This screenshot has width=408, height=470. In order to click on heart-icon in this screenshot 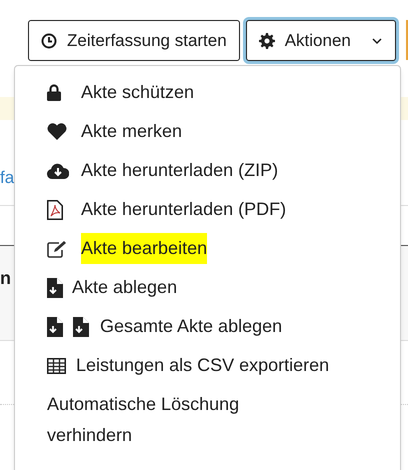, I will do `click(57, 131)`.